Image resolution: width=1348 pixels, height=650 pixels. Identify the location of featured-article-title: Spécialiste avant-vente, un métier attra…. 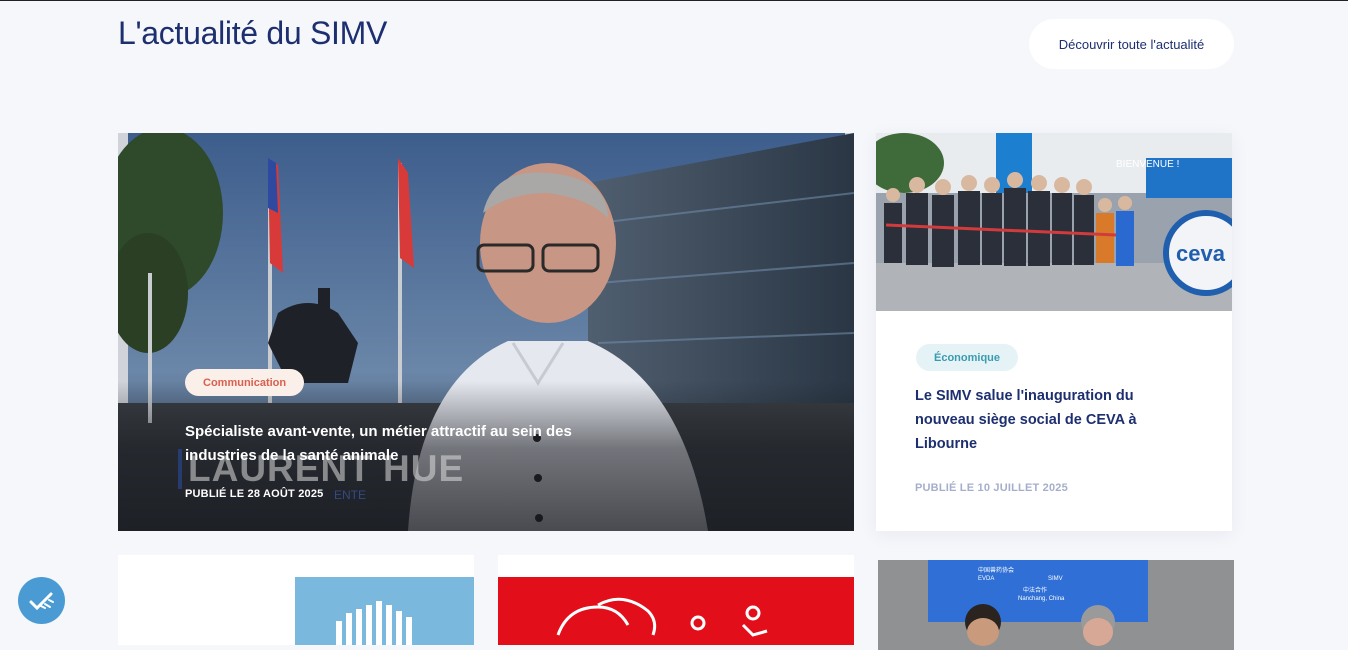
(415, 444).